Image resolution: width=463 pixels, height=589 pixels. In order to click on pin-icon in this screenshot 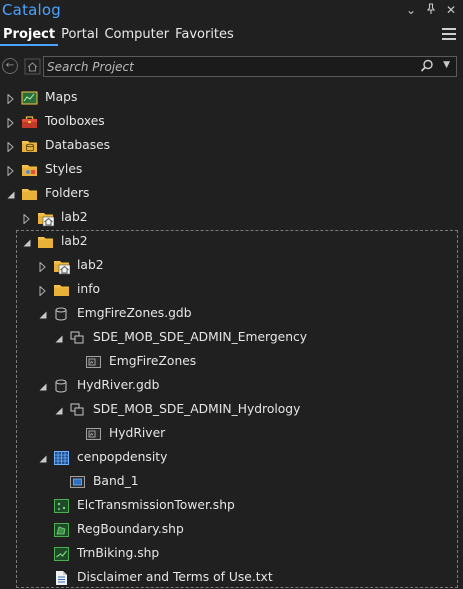, I will do `click(431, 10)`.